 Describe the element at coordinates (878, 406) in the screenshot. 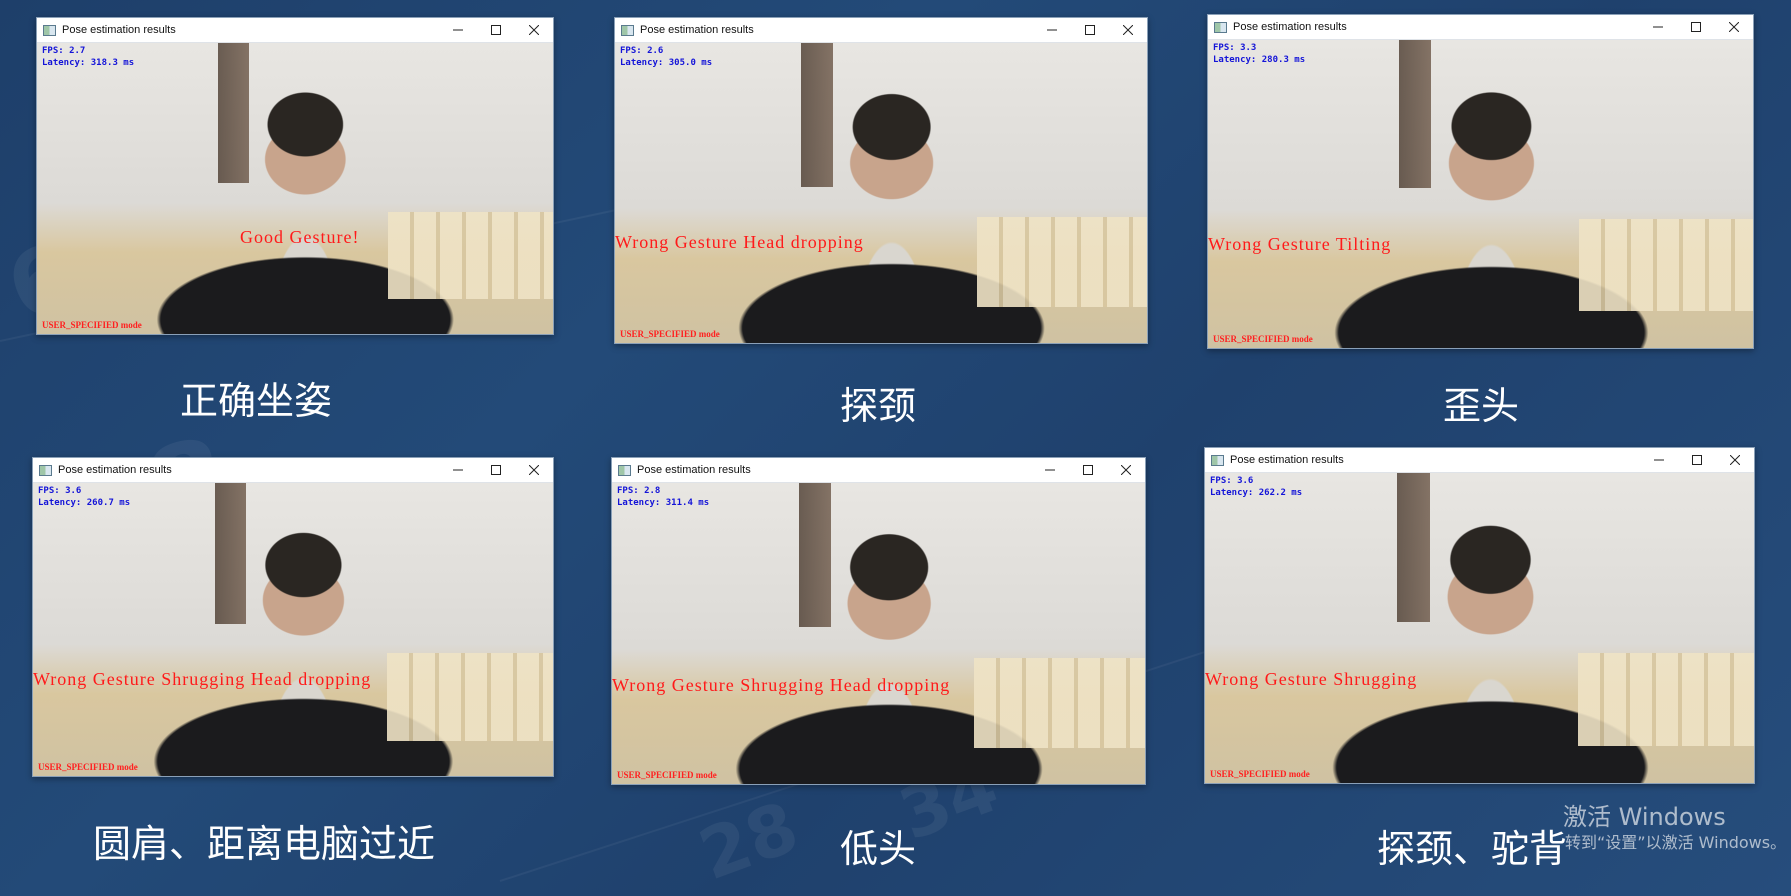

I see `caption-neck-forward: 探颈` at that location.